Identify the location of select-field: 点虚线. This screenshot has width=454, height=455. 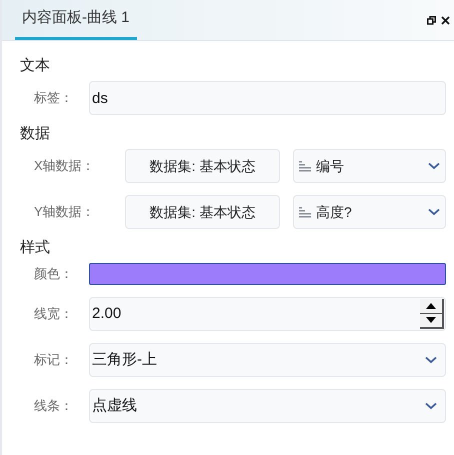
(267, 406).